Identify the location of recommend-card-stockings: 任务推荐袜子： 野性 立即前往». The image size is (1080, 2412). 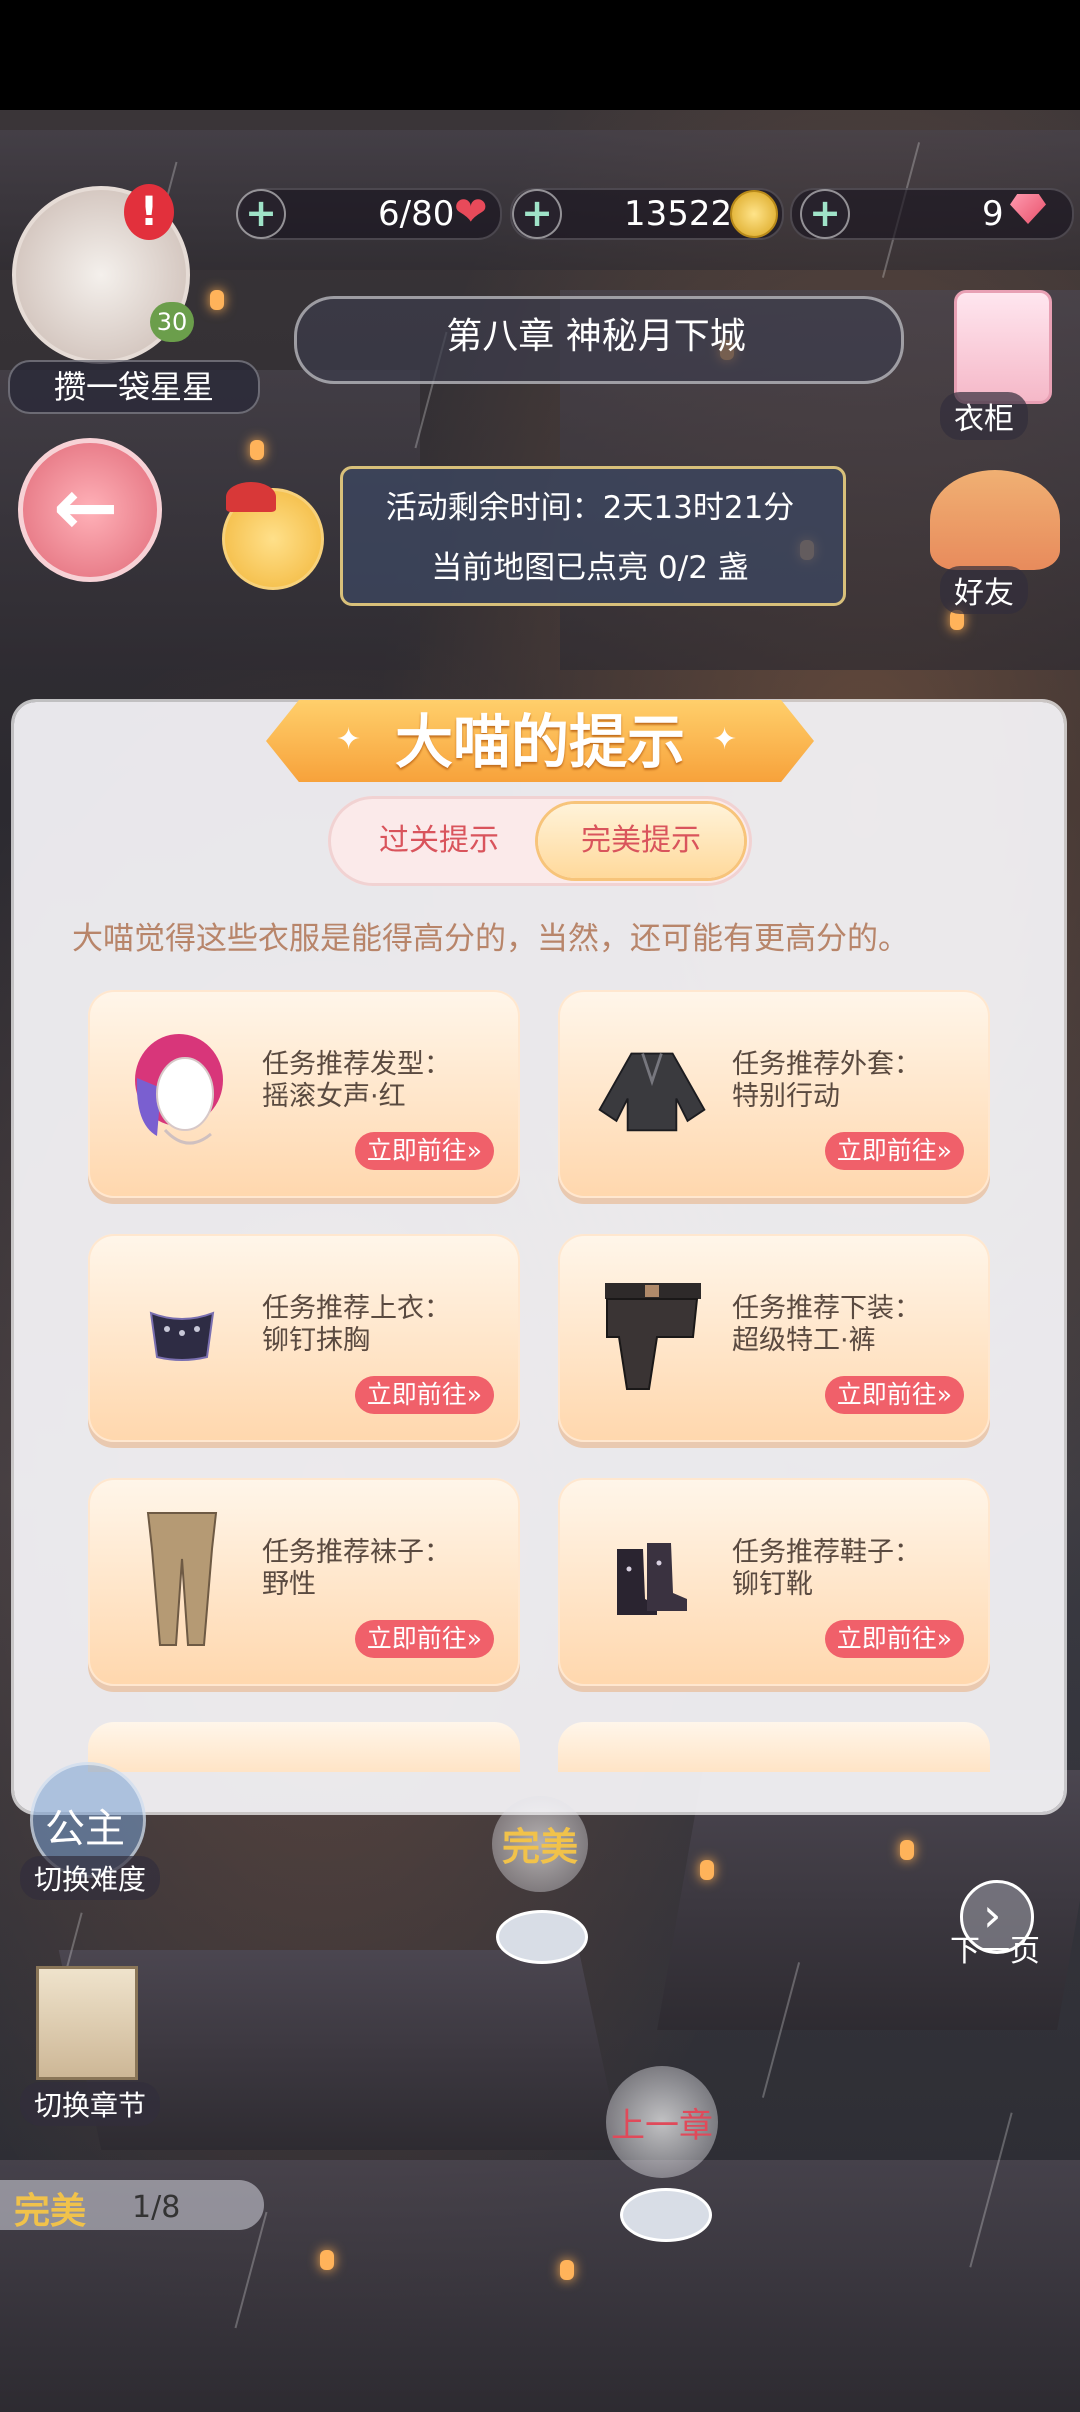
(304, 1582).